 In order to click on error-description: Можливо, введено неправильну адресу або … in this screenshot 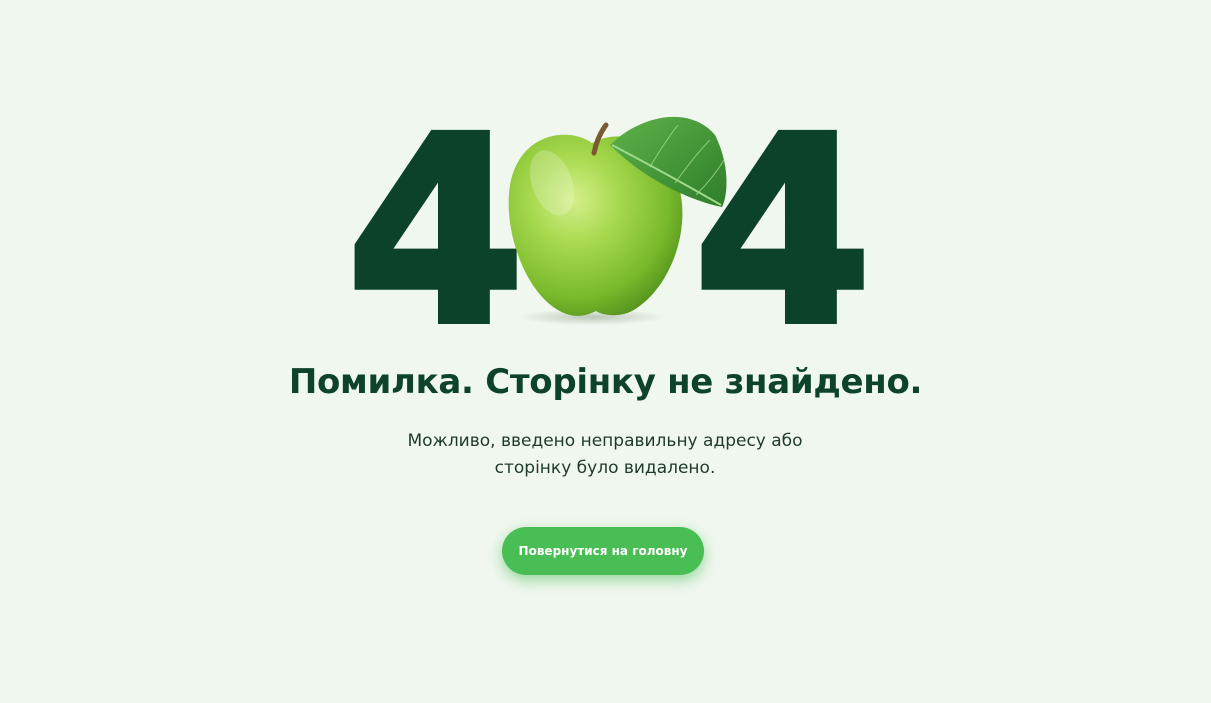, I will do `click(605, 455)`.